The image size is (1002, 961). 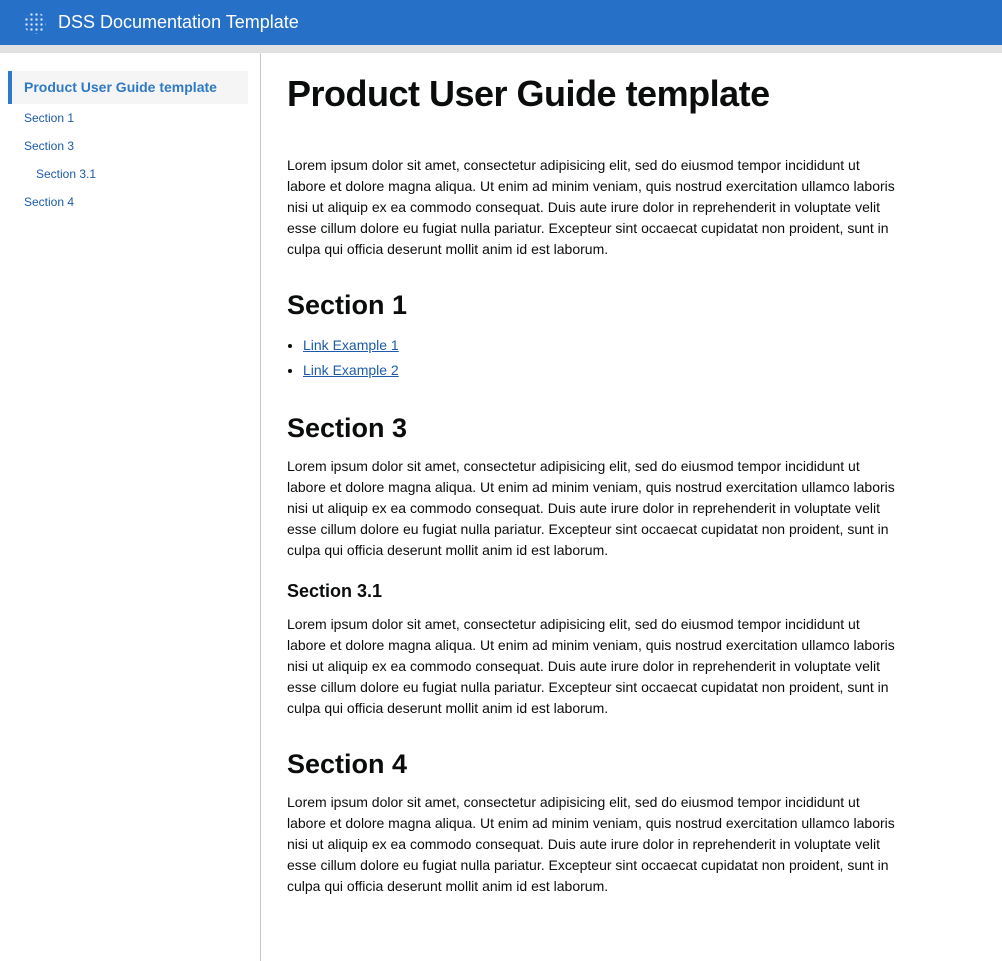 I want to click on list-item: Link Example 2, so click(x=589, y=370).